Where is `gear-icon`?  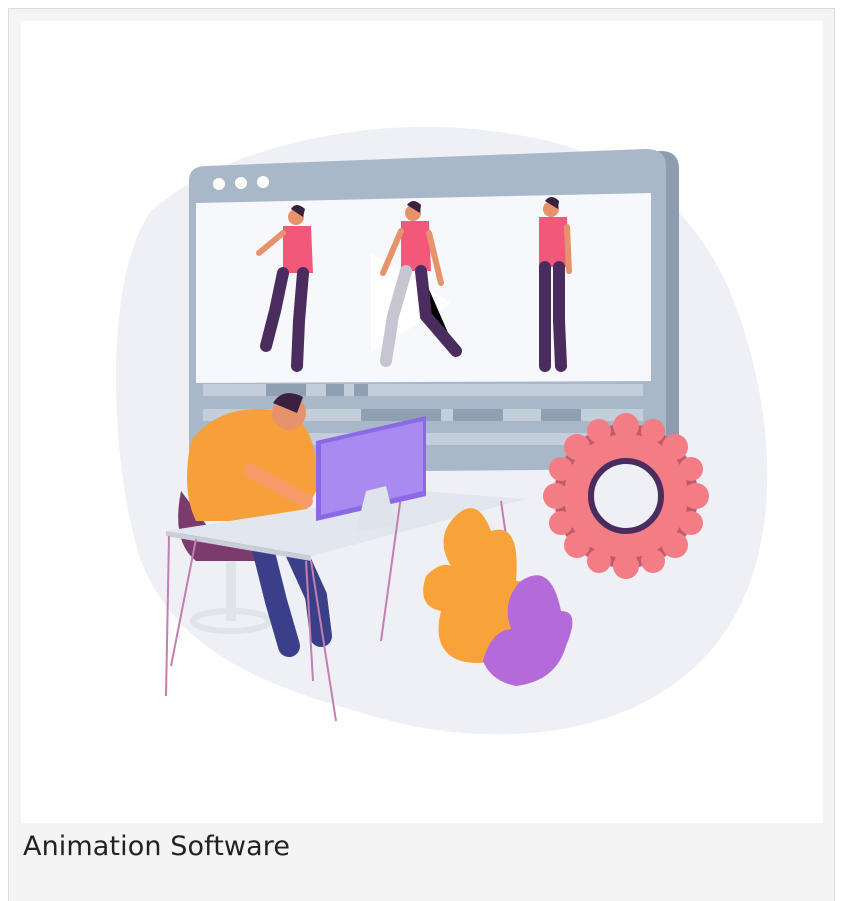 gear-icon is located at coordinates (626, 496).